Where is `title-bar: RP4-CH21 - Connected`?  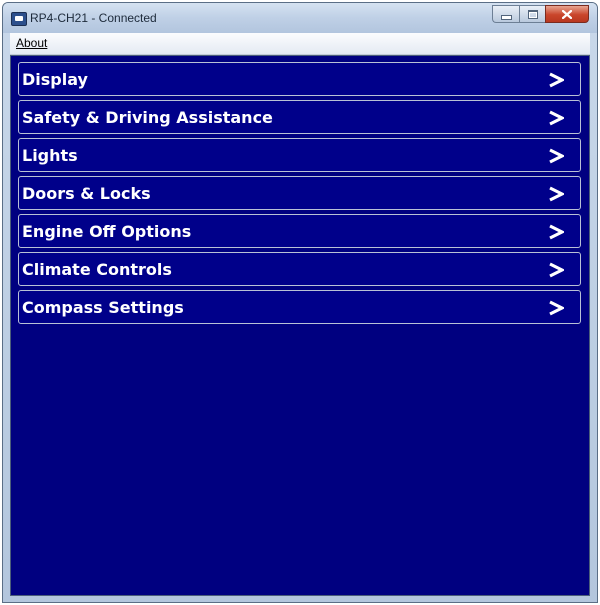 title-bar: RP4-CH21 - Connected is located at coordinates (300, 18).